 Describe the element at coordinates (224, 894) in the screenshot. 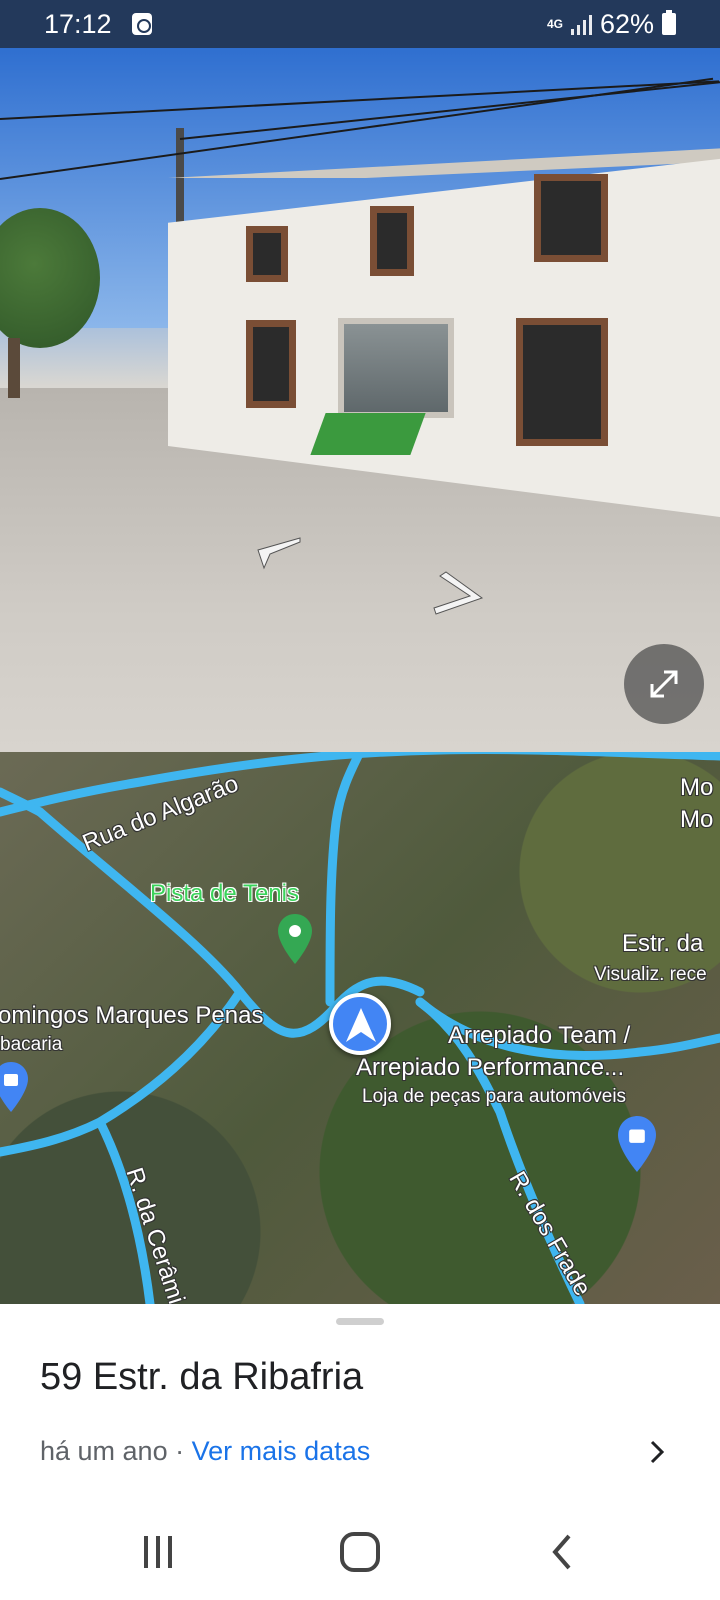

I see `poi-label-tennis: Pista de Tenis` at that location.